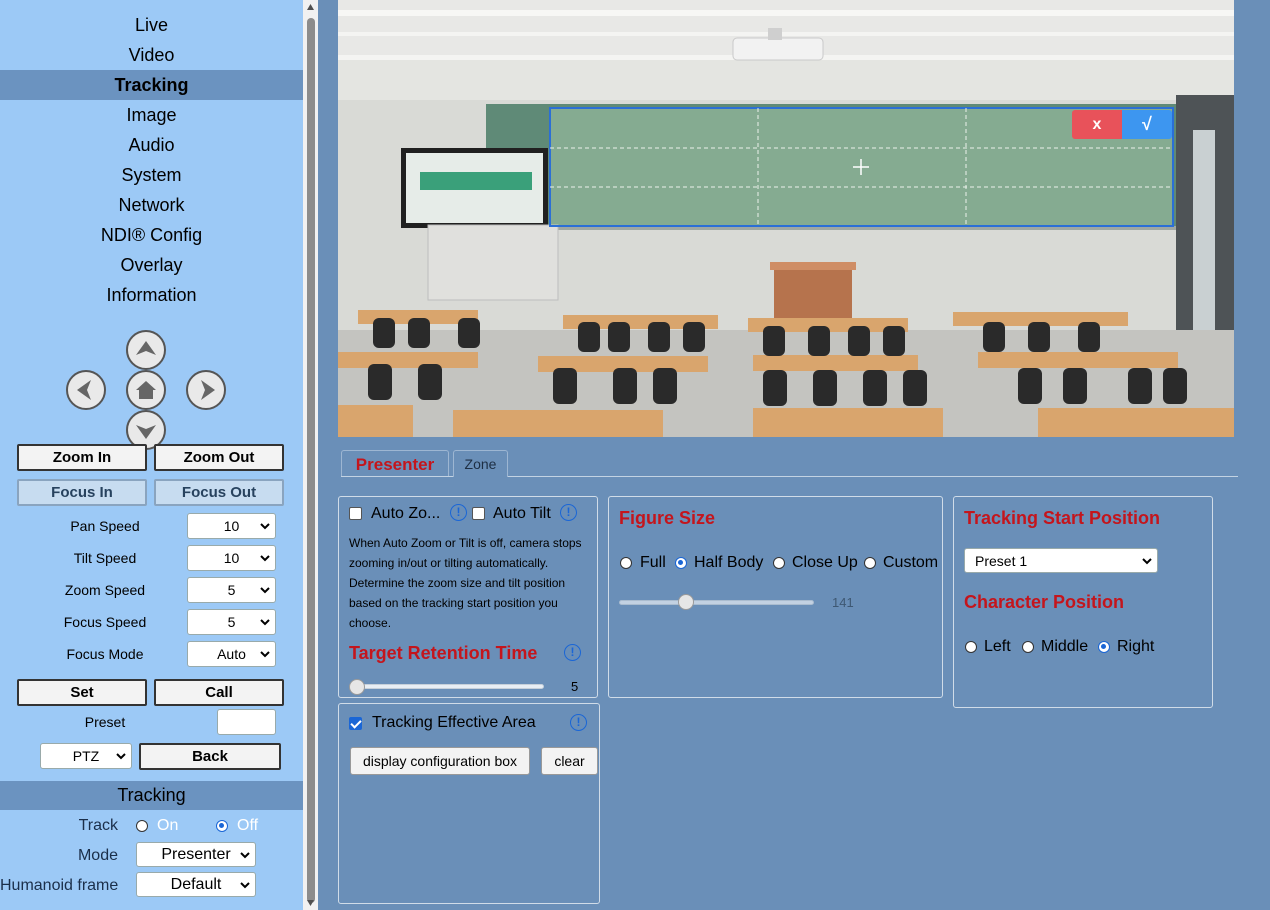 The height and width of the screenshot is (910, 1270). I want to click on scrollbar-thumb, so click(311, 460).